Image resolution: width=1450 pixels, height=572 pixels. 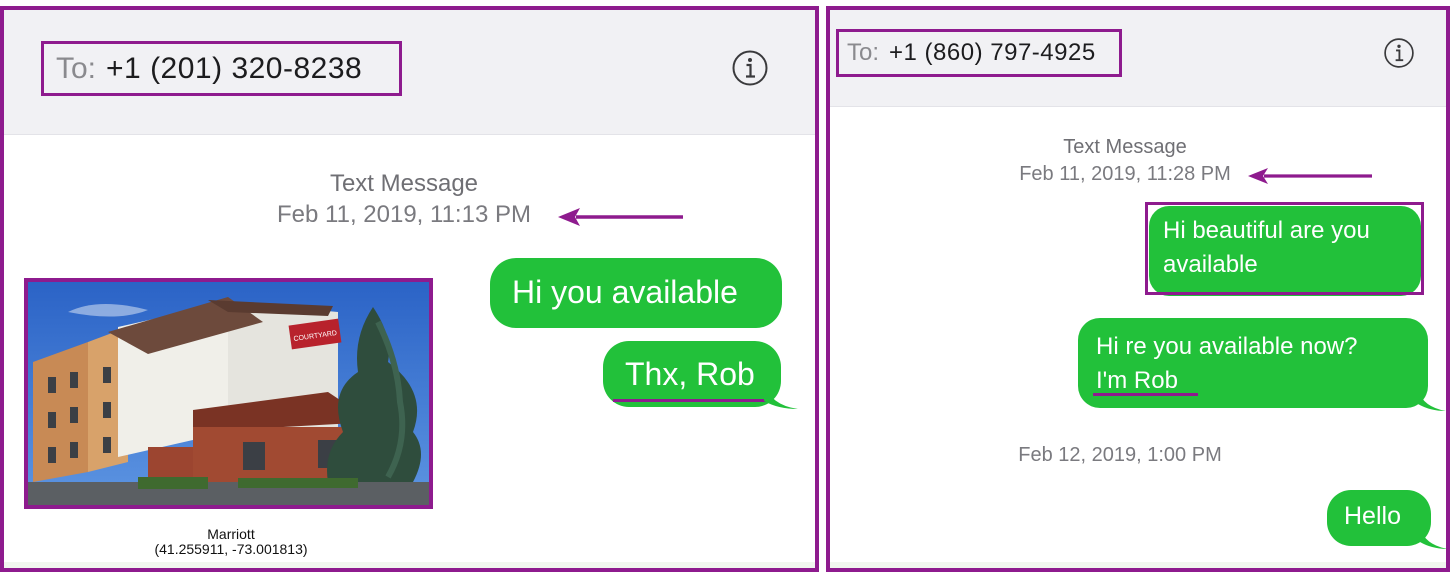 I want to click on timestamp-text: Feb 11, 2019, 11:13 PM, so click(x=404, y=214).